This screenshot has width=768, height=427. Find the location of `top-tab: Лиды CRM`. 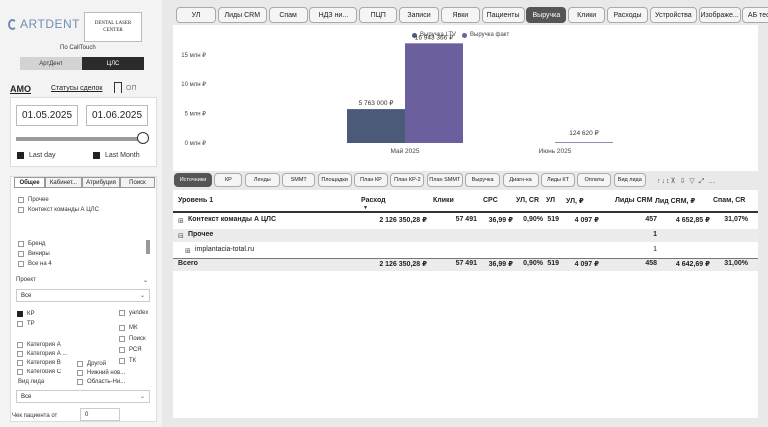

top-tab: Лиды CRM is located at coordinates (242, 15).